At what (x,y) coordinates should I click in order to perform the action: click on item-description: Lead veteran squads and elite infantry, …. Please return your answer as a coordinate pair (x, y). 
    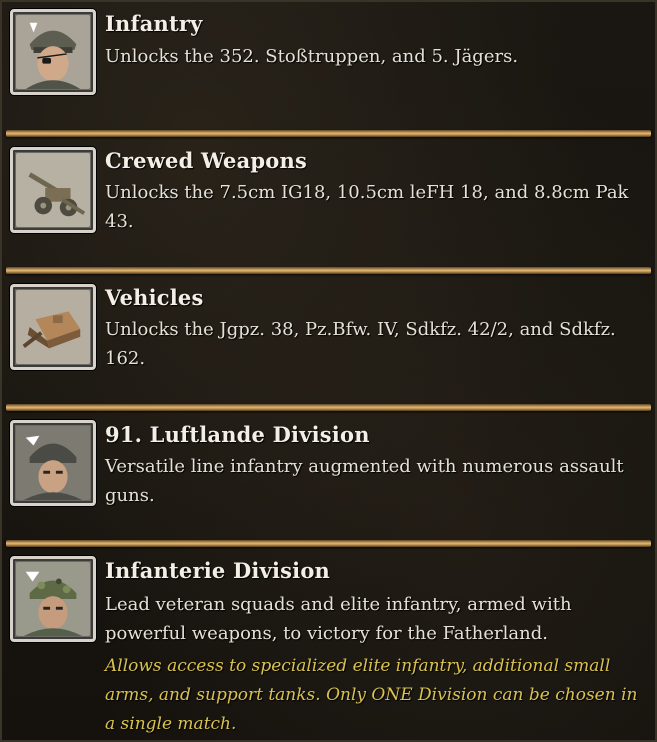
    Looking at the image, I should click on (338, 619).